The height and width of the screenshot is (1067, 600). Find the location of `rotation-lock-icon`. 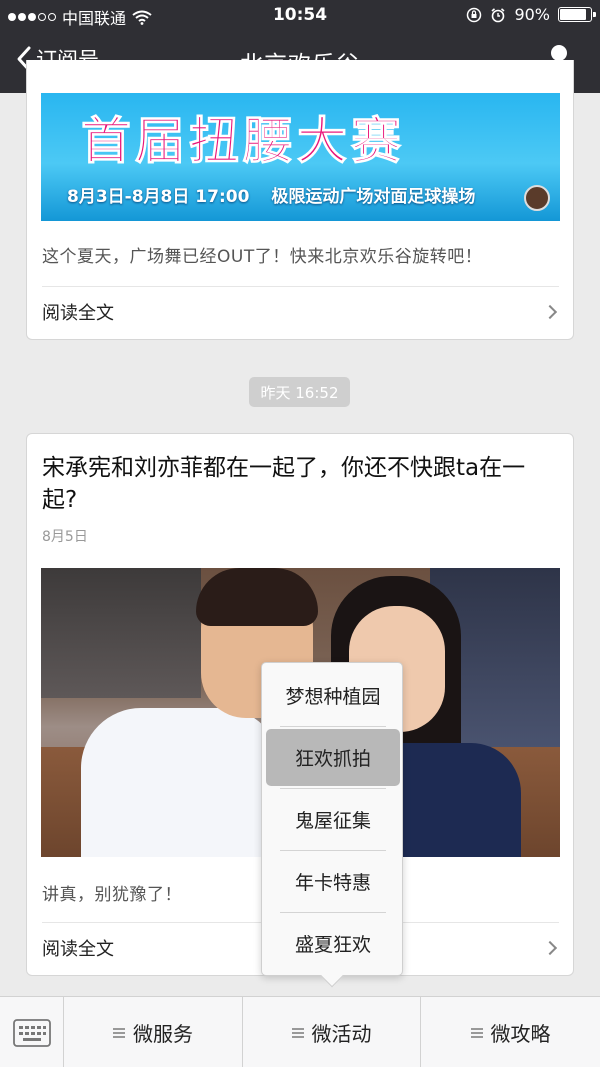

rotation-lock-icon is located at coordinates (474, 14).